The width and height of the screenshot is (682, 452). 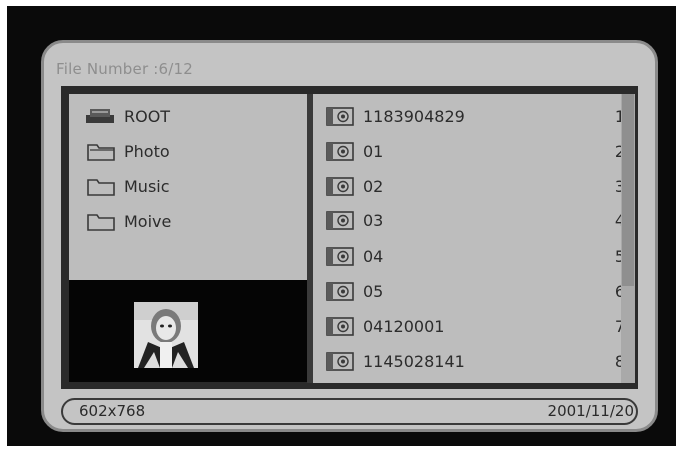 I want to click on list-item: 03 4, so click(x=475, y=220).